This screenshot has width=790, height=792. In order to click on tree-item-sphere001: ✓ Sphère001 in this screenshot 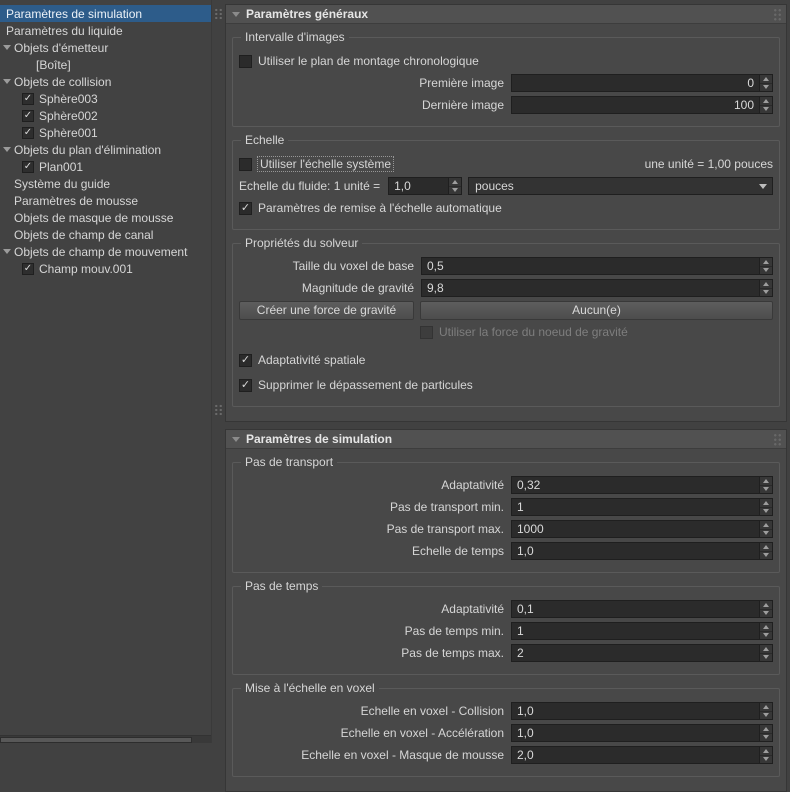, I will do `click(105, 132)`.